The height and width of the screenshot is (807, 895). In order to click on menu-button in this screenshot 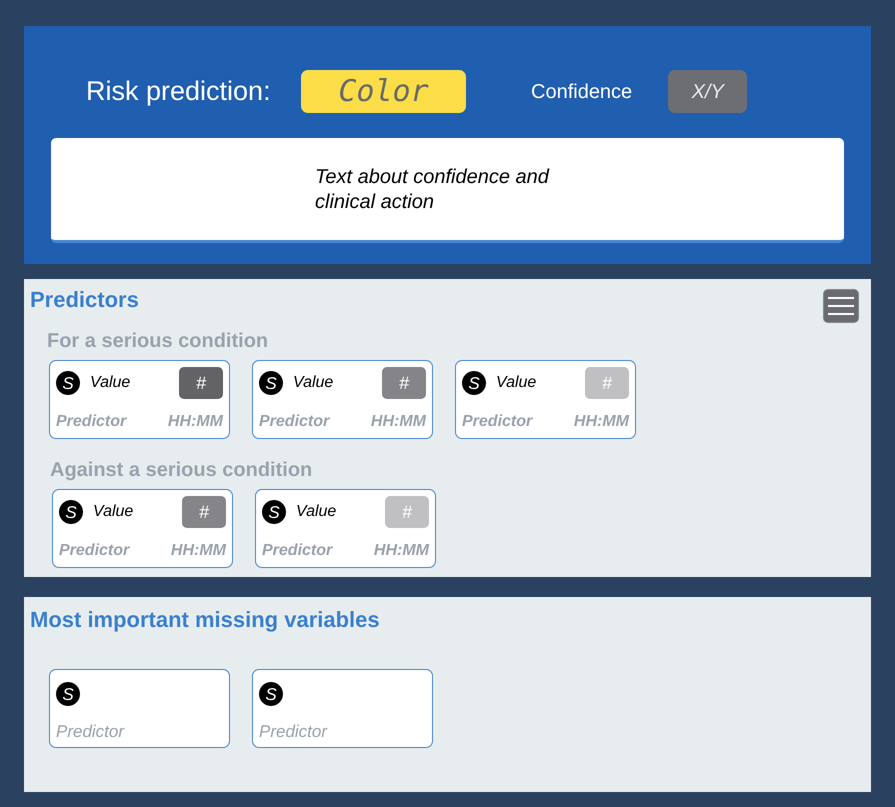, I will do `click(841, 306)`.